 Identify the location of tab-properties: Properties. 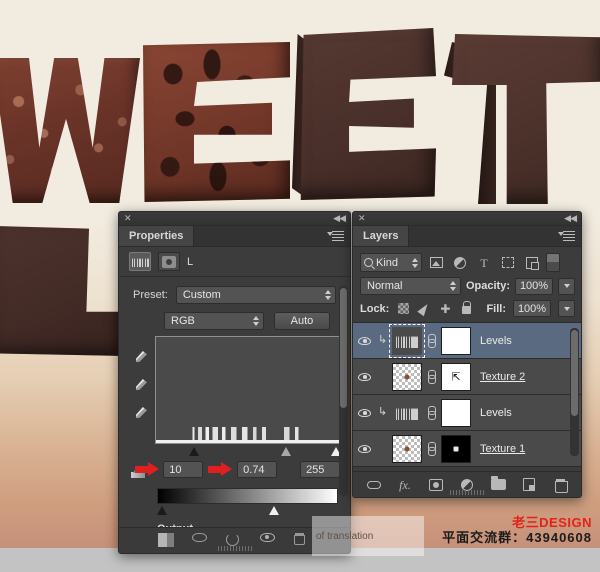
(157, 236).